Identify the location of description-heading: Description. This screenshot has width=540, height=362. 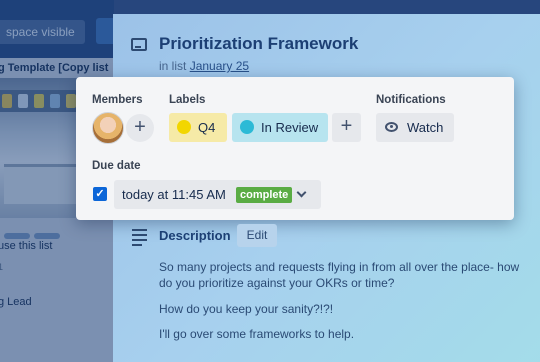
(195, 235).